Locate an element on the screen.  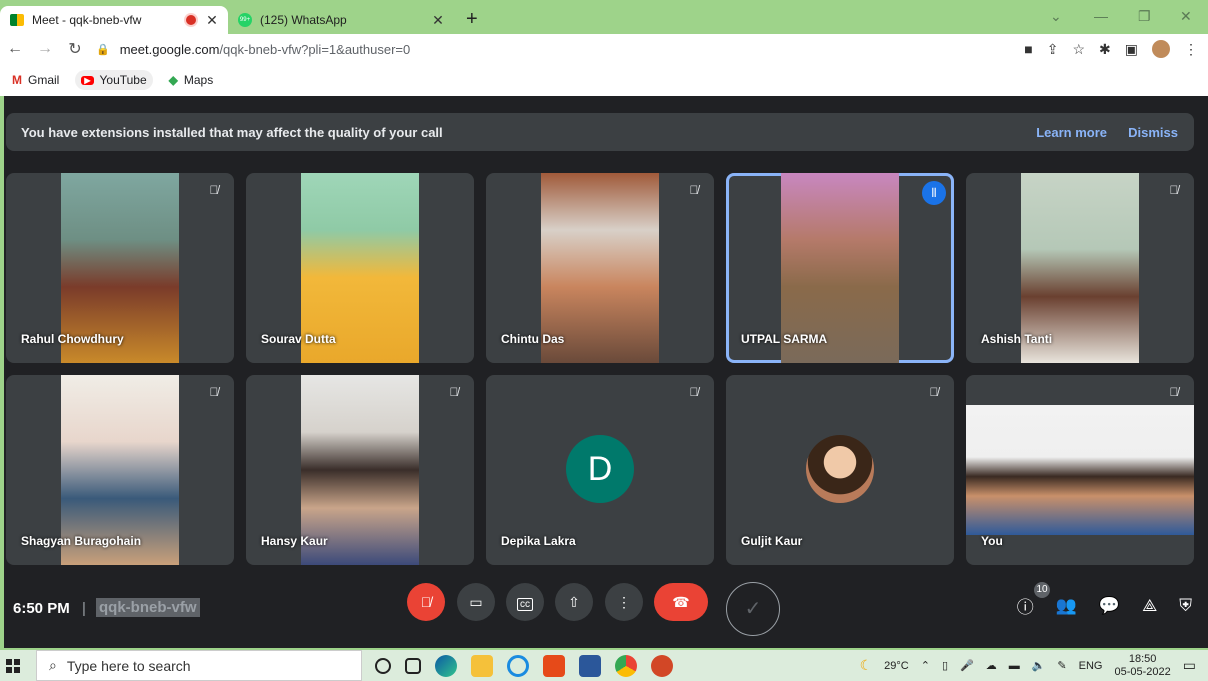
task-view-icon is located at coordinates (413, 666).